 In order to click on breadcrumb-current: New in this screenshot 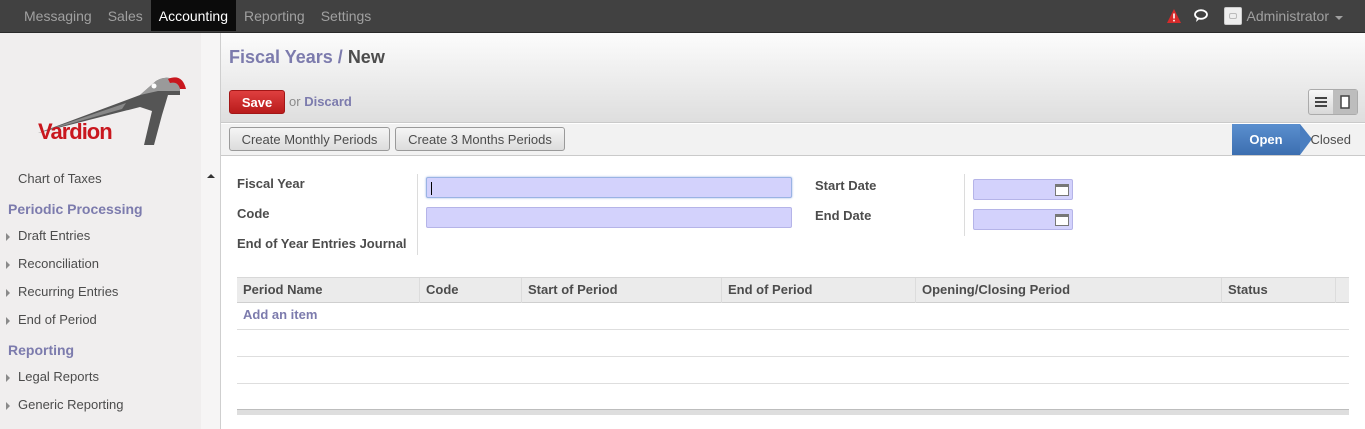, I will do `click(366, 57)`.